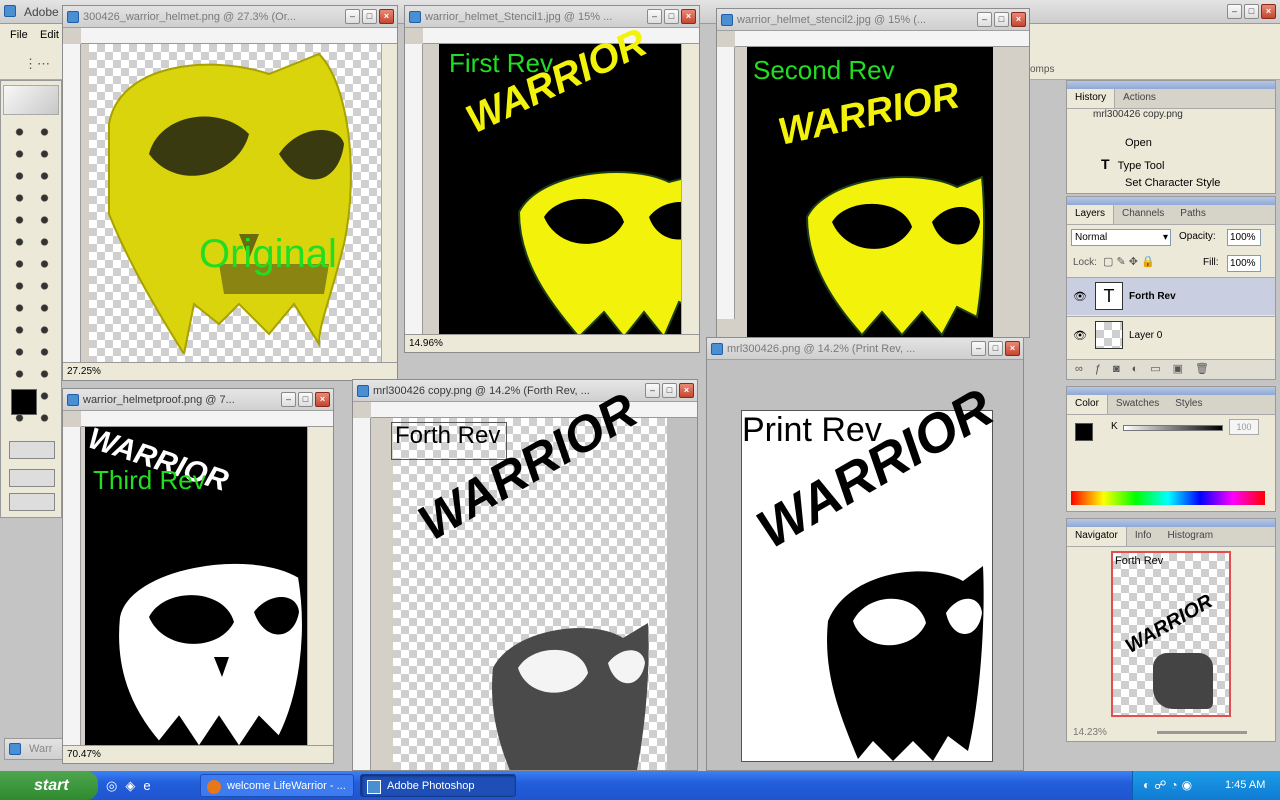 The image size is (1280, 800). Describe the element at coordinates (1121, 237) in the screenshot. I see `blend-mode-select: Normal ▾` at that location.